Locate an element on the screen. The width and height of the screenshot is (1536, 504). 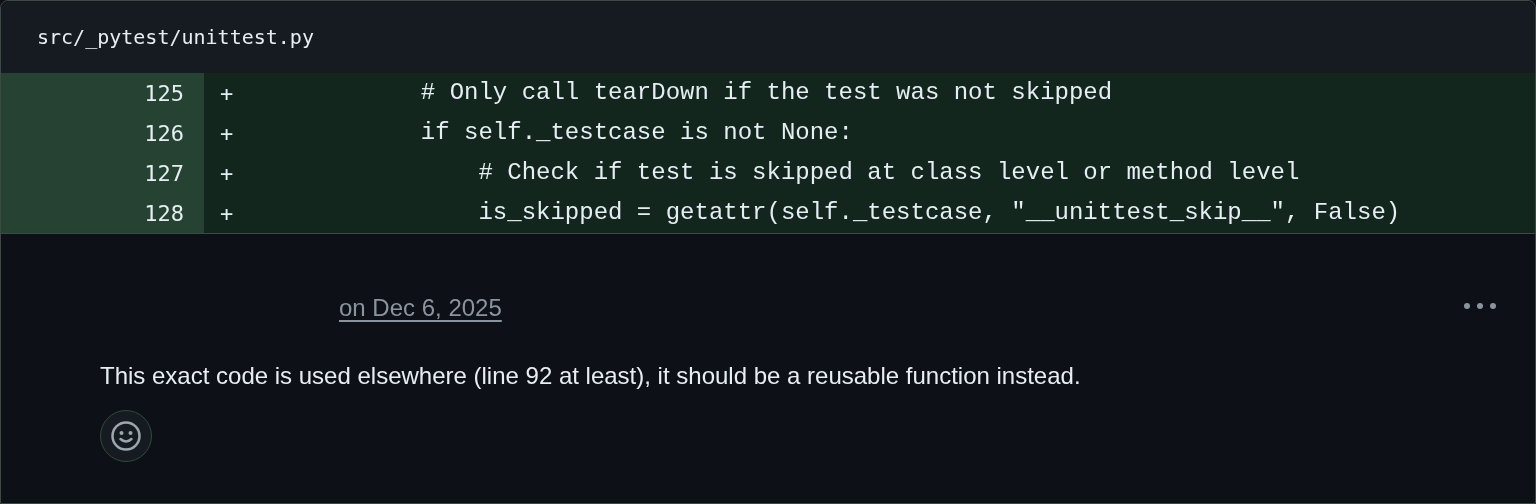
code-line: # Only call tearDown if the test was not skipped is located at coordinates (766, 93).